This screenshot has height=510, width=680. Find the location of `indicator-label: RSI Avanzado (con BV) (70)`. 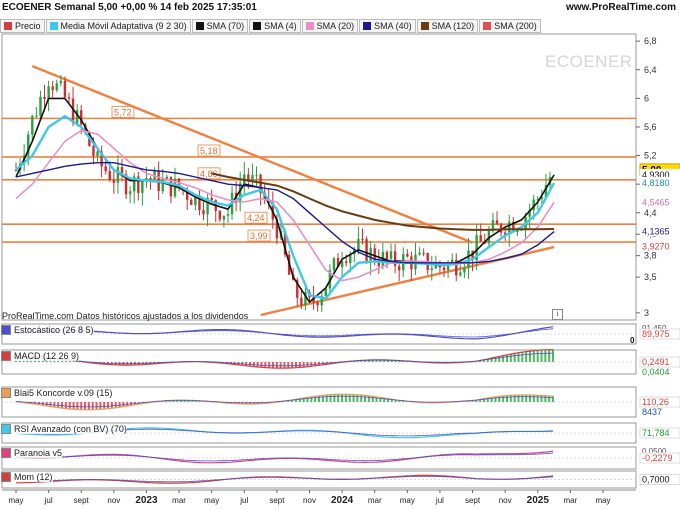

indicator-label: RSI Avanzado (con BV) (70) is located at coordinates (64, 429).